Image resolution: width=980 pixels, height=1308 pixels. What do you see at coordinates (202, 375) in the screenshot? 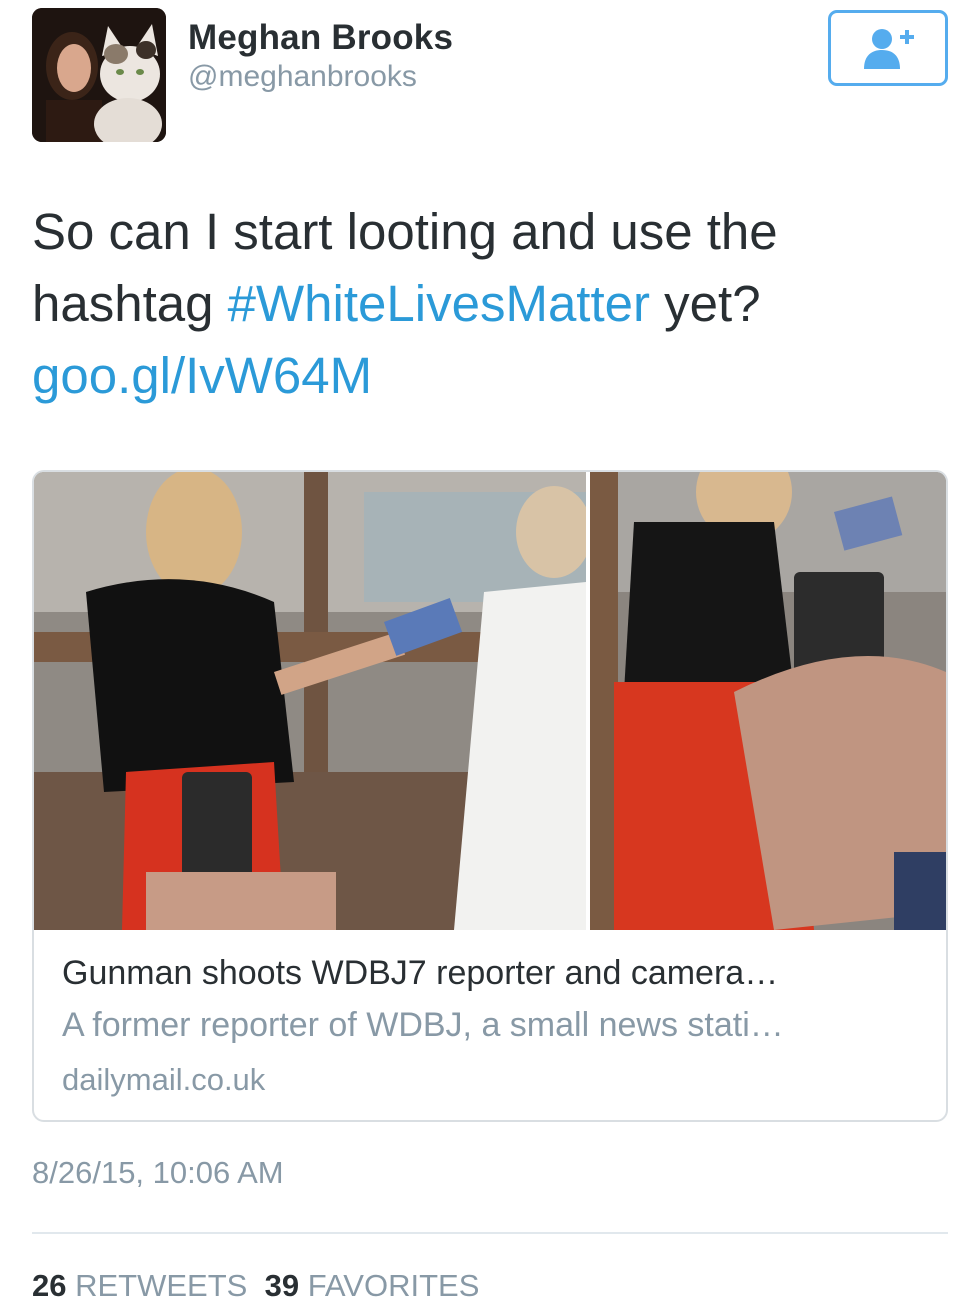
I see `tweet-url-link: goo.gl/IvW64M` at bounding box center [202, 375].